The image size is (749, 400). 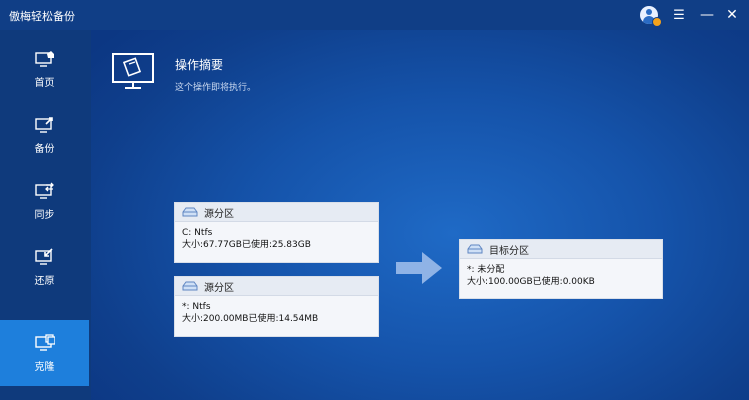 I want to click on card-header-label: 目标分区, so click(x=509, y=251).